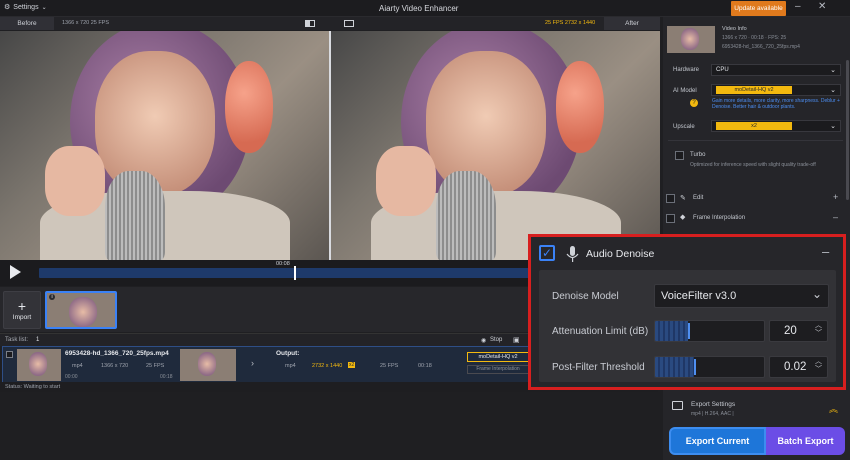  What do you see at coordinates (349, 23) in the screenshot?
I see `side-by-side-icon` at bounding box center [349, 23].